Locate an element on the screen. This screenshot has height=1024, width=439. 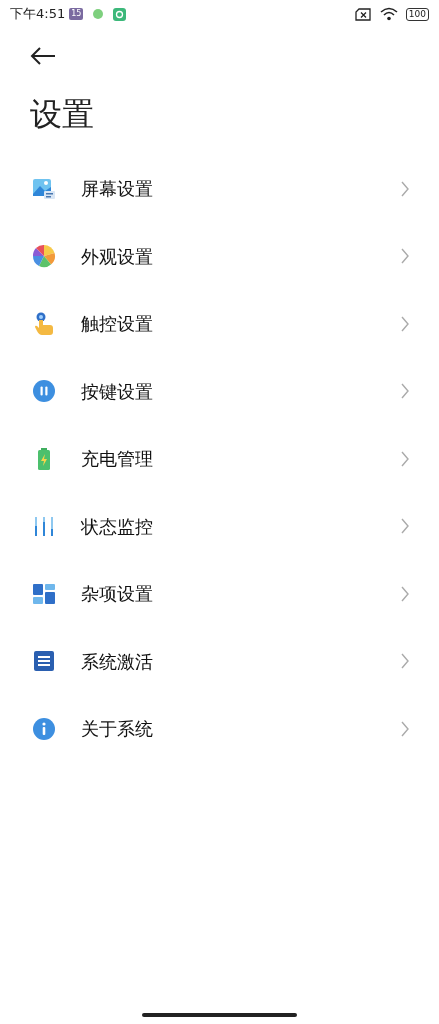
pointing-hand-icon is located at coordinates (44, 323).